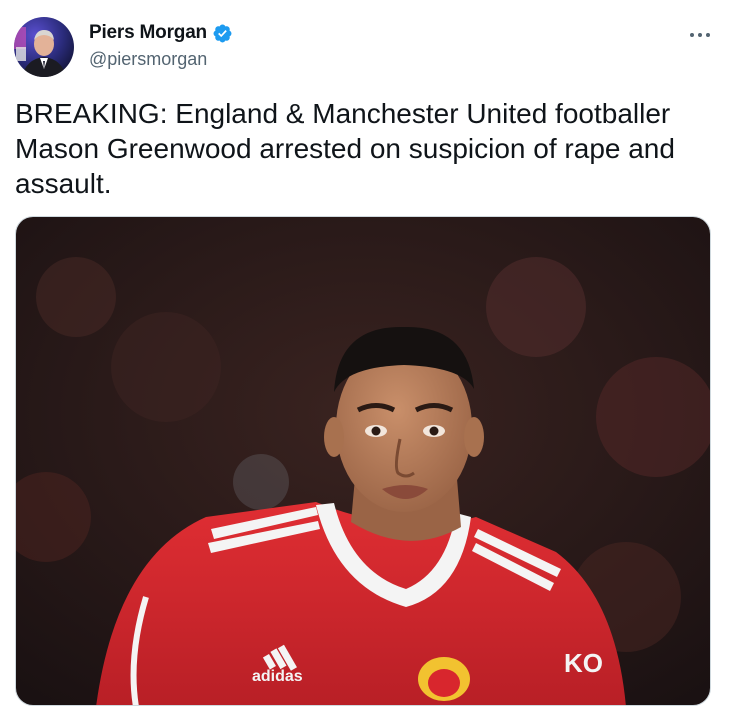  I want to click on author-display-name: Piers Morgan, so click(148, 33).